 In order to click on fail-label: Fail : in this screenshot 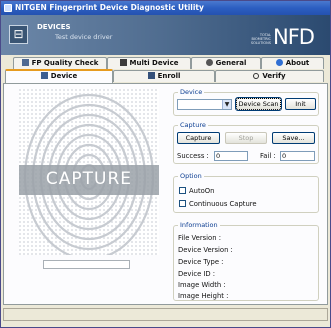, I will do `click(268, 156)`.